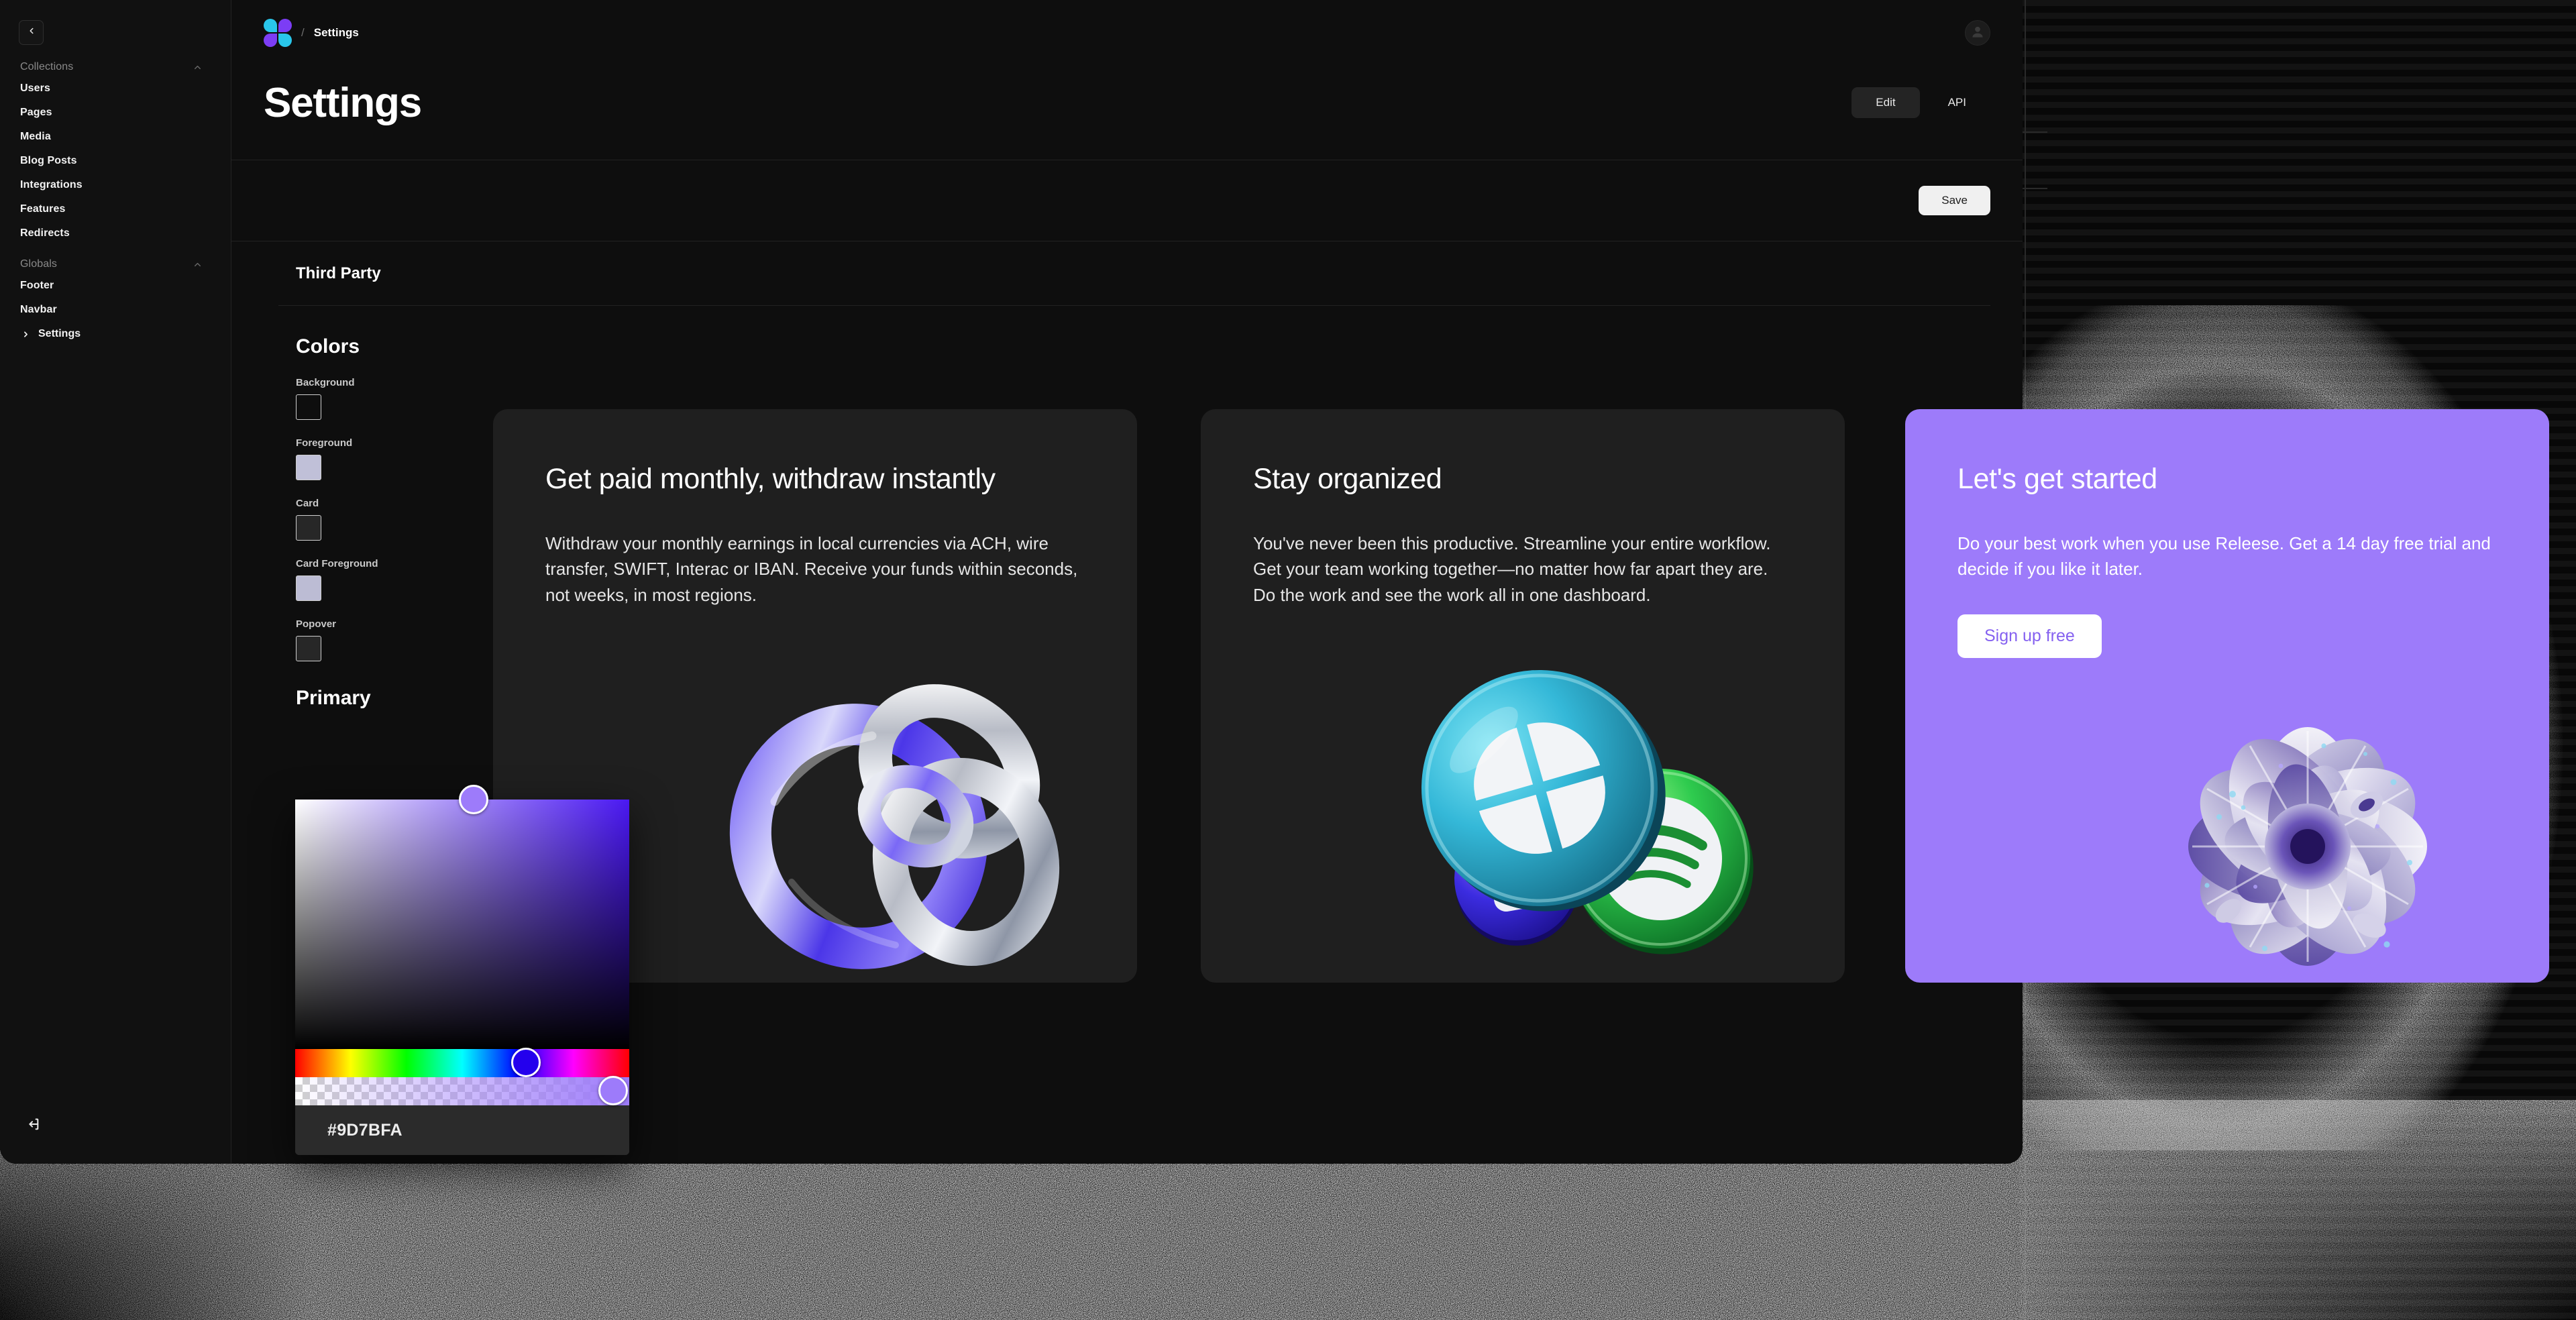  I want to click on sidebar-group-collections: Collections, so click(115, 67).